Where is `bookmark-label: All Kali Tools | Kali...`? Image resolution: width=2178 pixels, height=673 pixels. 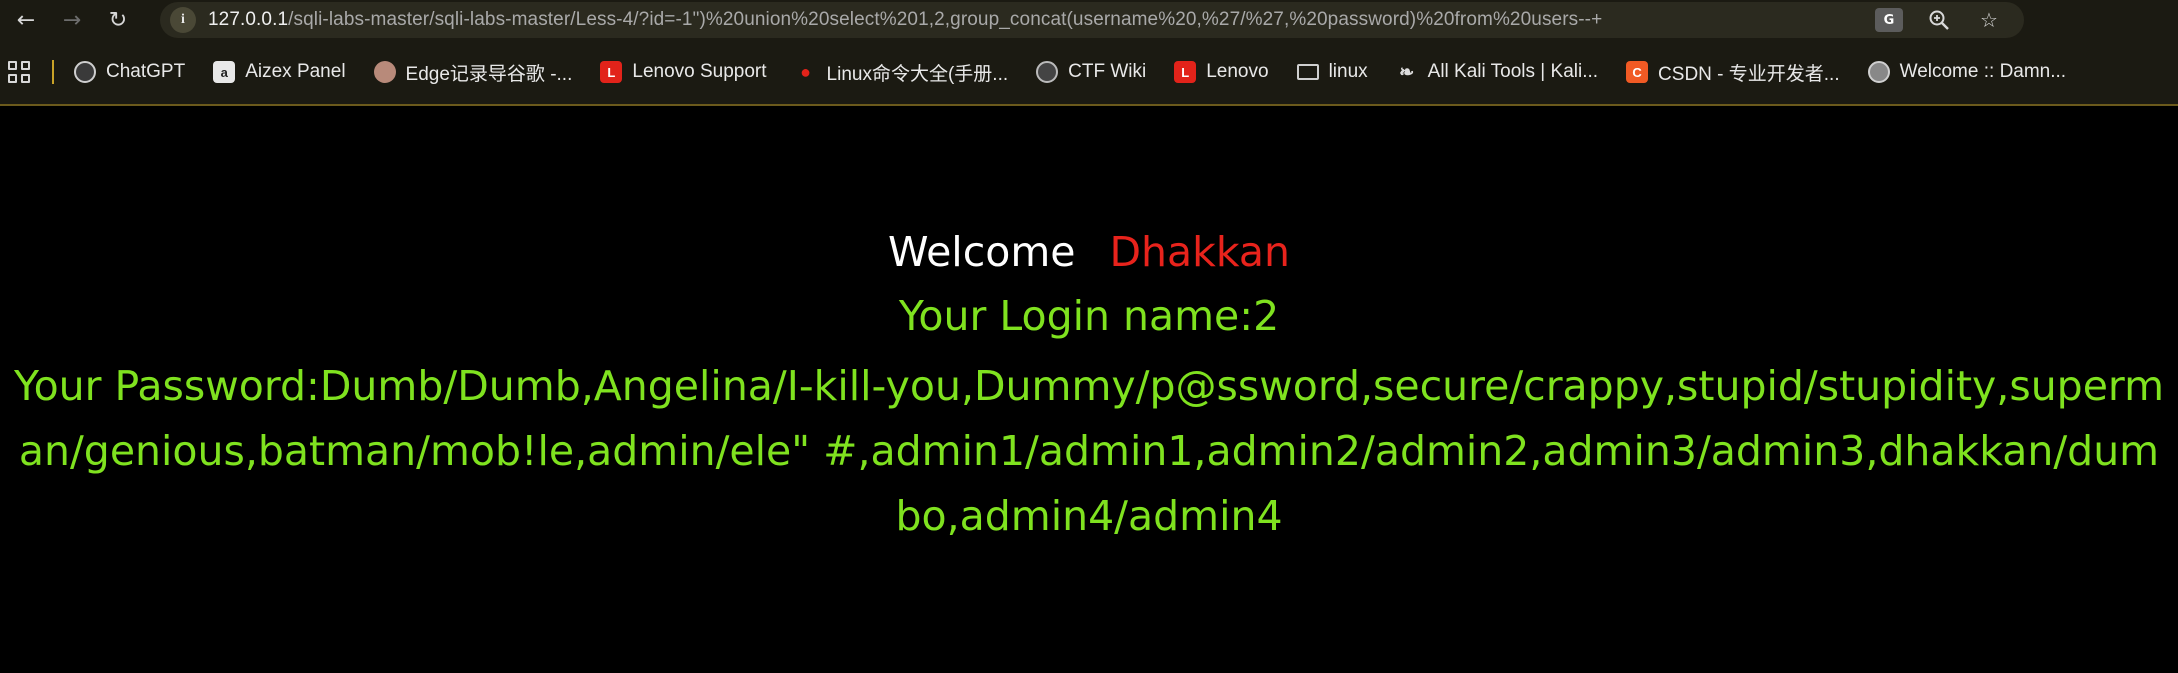
bookmark-label: All Kali Tools | Kali... is located at coordinates (1513, 71).